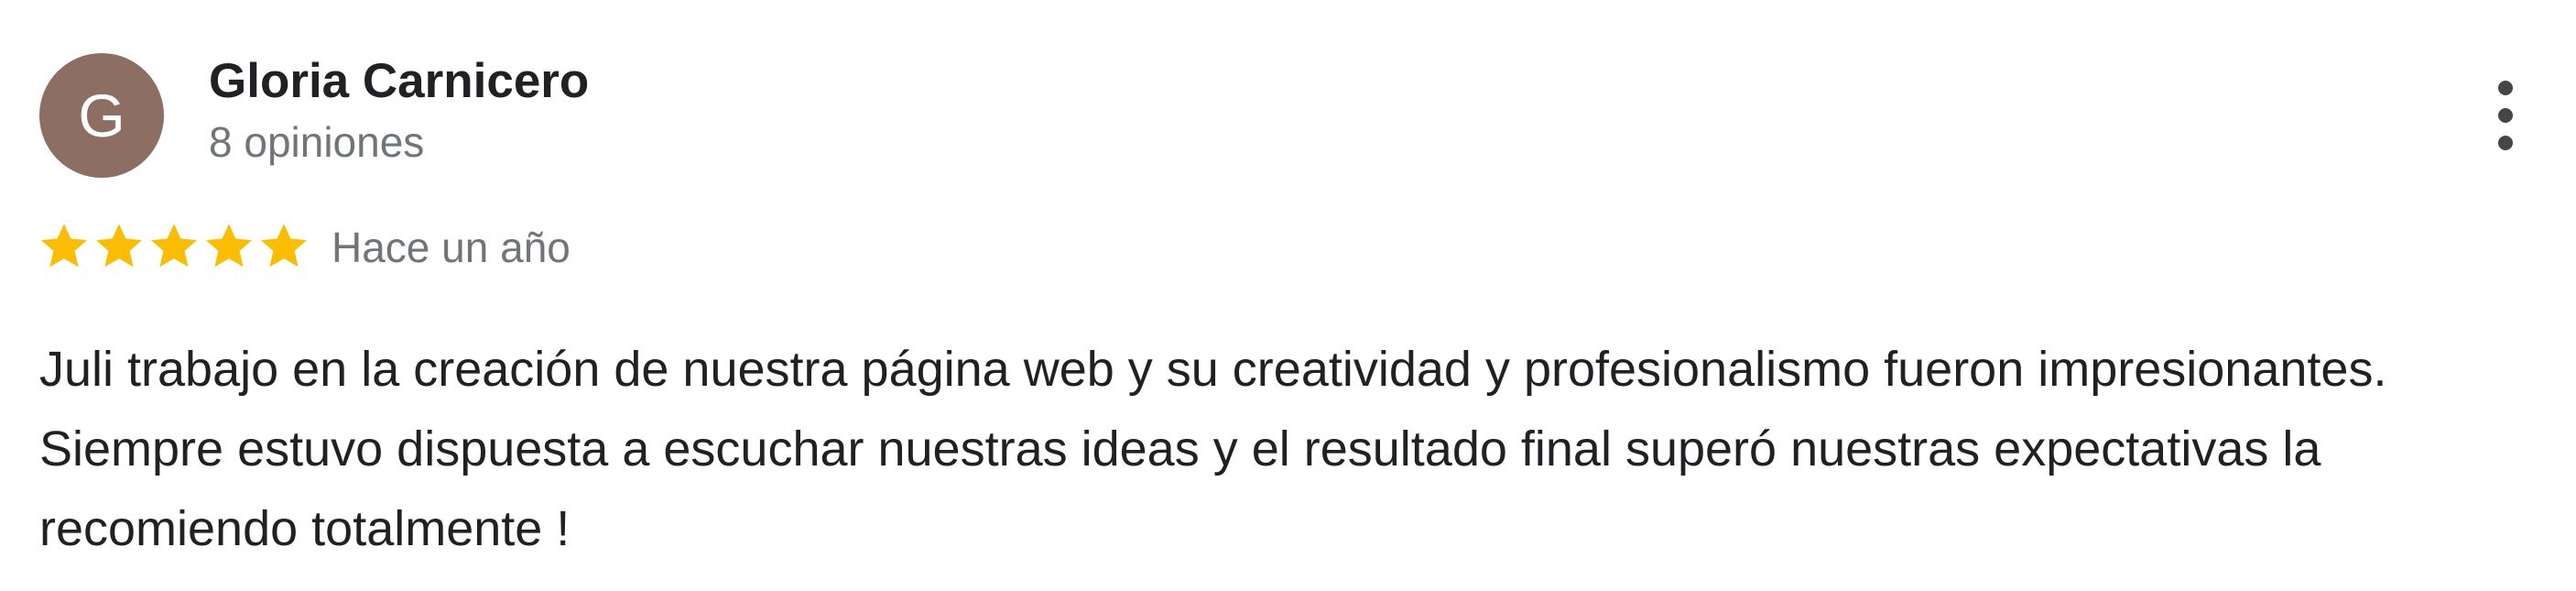  What do you see at coordinates (2505, 88) in the screenshot?
I see `more-vert-icon` at bounding box center [2505, 88].